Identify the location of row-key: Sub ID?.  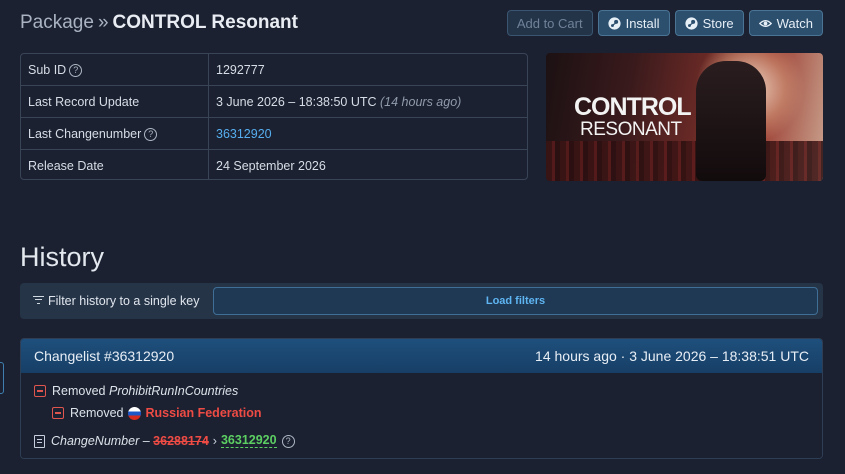
(115, 70).